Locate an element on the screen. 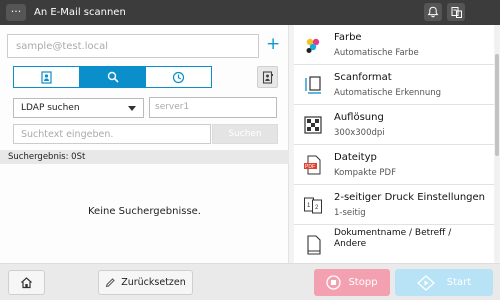  reset-pencil-icon is located at coordinates (110, 283).